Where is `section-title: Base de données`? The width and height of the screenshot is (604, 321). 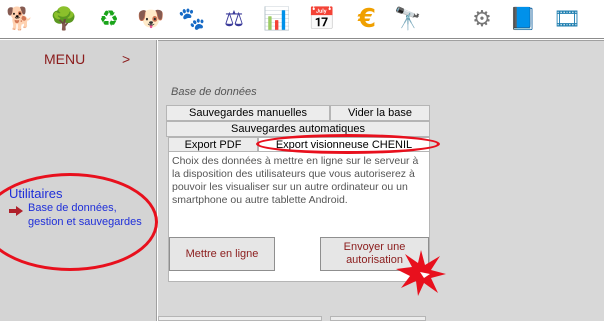
section-title: Base de données is located at coordinates (214, 92).